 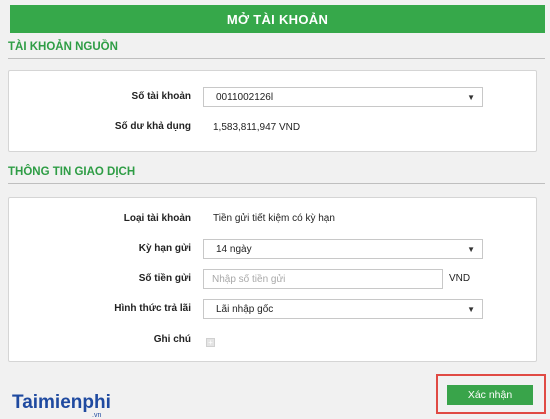 I want to click on payout-select: Lãi nhập gốc ▼, so click(x=343, y=309).